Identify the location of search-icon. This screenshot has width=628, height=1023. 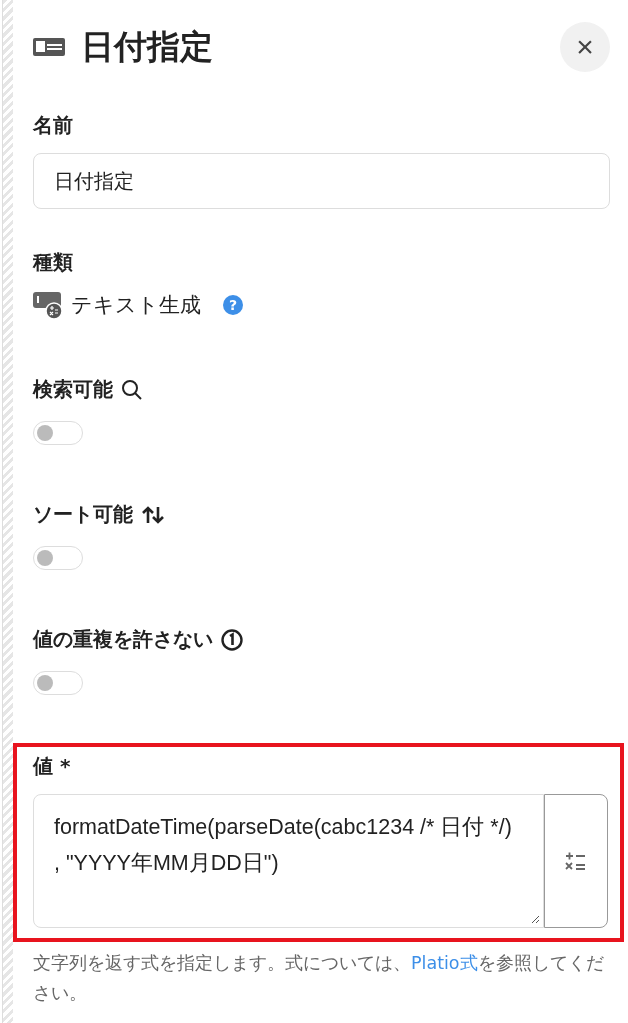
(132, 389).